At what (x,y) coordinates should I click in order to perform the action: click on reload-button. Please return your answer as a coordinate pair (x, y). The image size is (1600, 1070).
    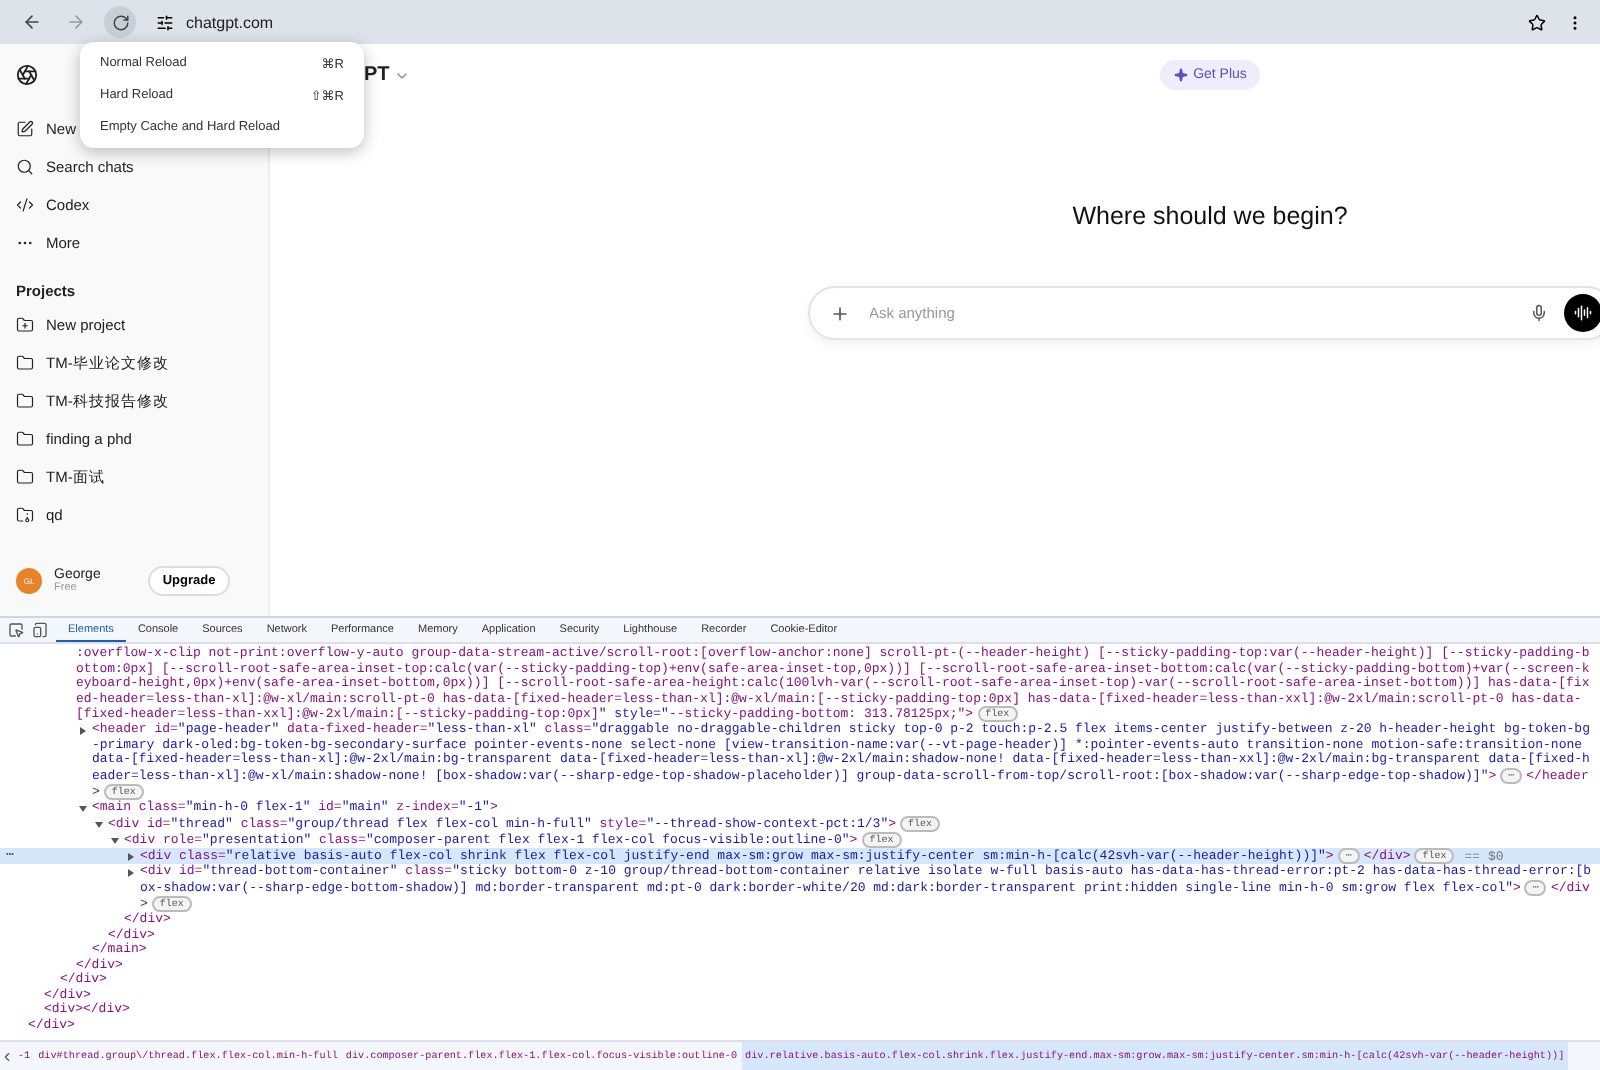
    Looking at the image, I should click on (120, 22).